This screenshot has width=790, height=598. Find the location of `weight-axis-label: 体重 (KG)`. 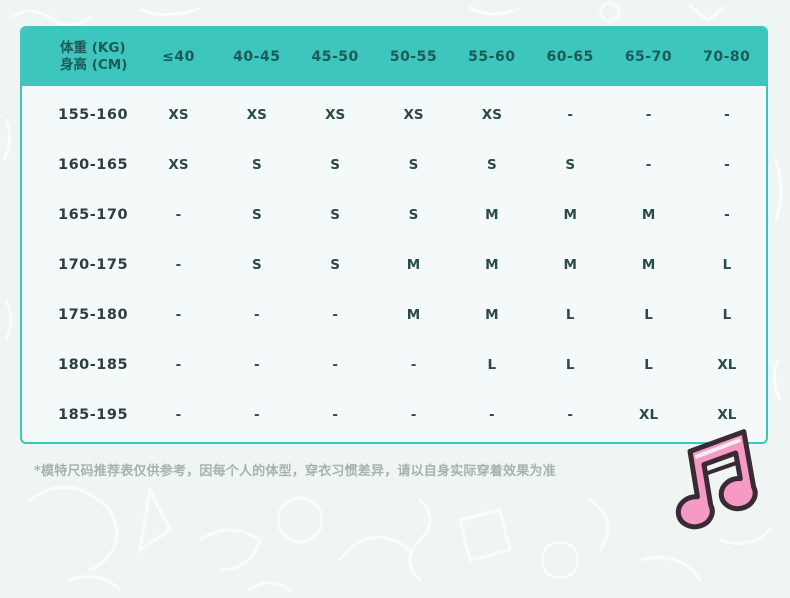

weight-axis-label: 体重 (KG) is located at coordinates (93, 48).